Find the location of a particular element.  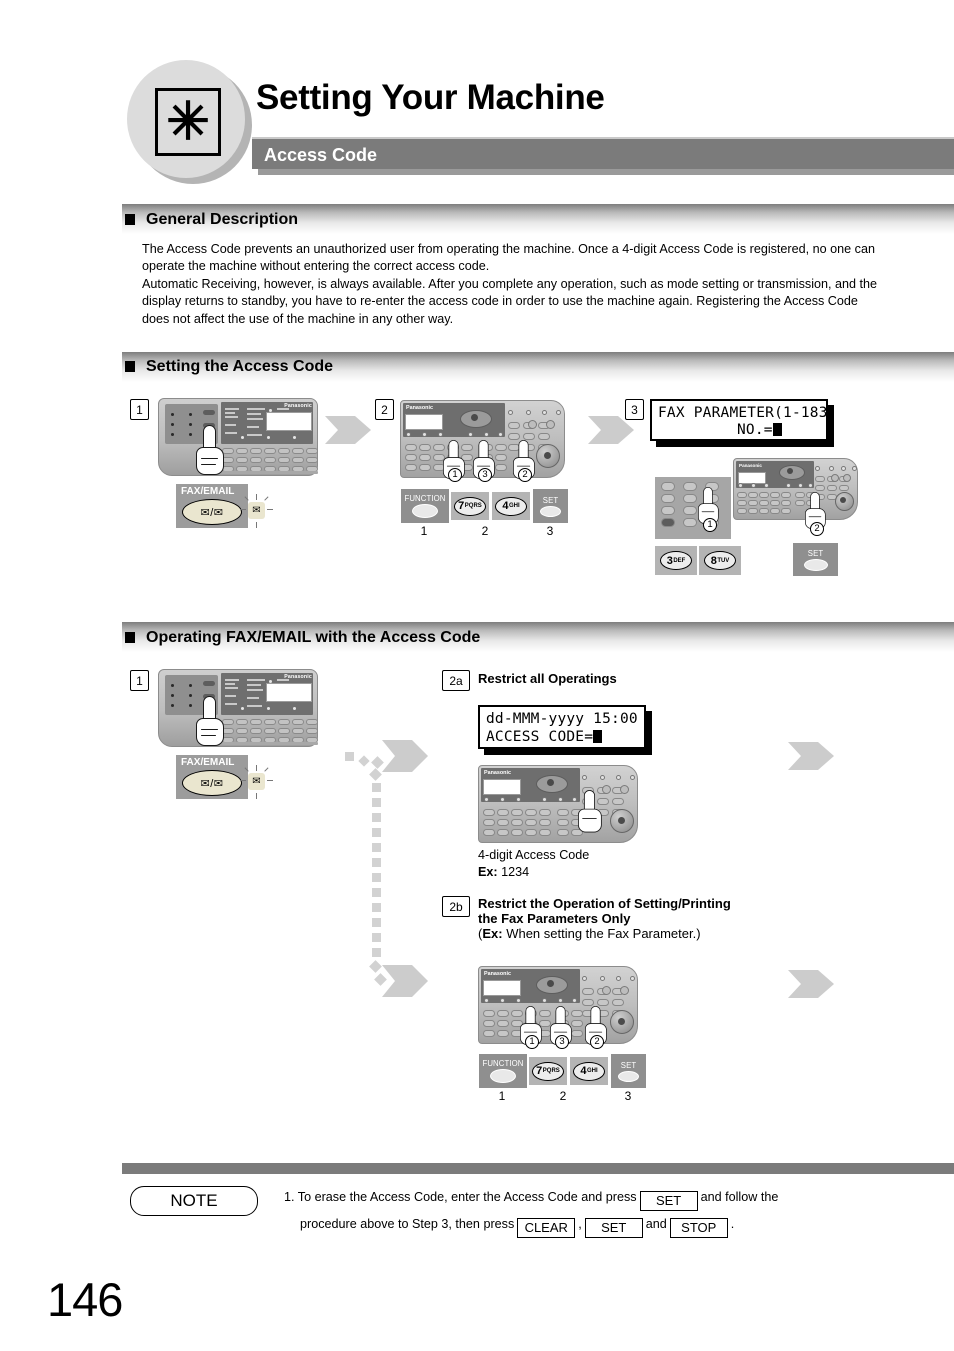

key-legend-8tuv: 8 TUV is located at coordinates (720, 560).